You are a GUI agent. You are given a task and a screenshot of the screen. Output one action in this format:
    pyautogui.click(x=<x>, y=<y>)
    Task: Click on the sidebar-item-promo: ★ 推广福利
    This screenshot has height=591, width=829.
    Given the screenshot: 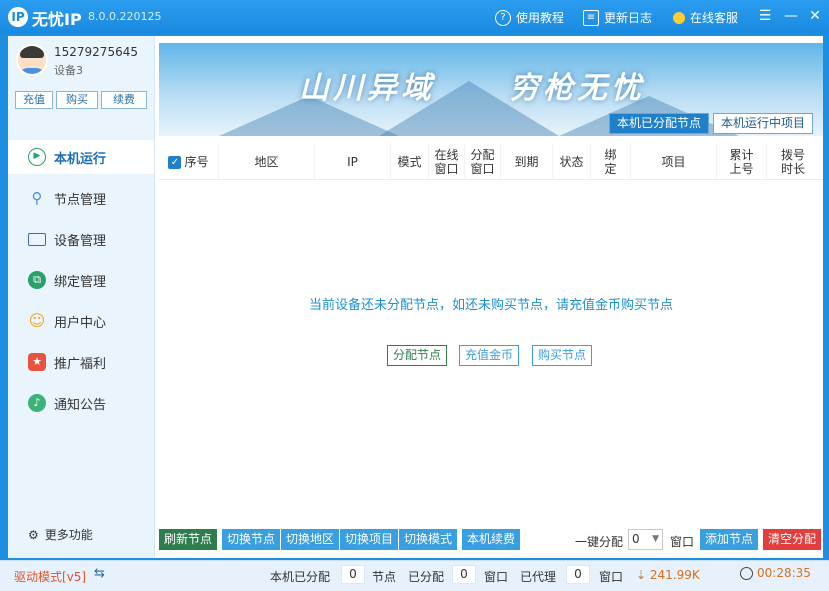 What is the action you would take?
    pyautogui.click(x=81, y=362)
    